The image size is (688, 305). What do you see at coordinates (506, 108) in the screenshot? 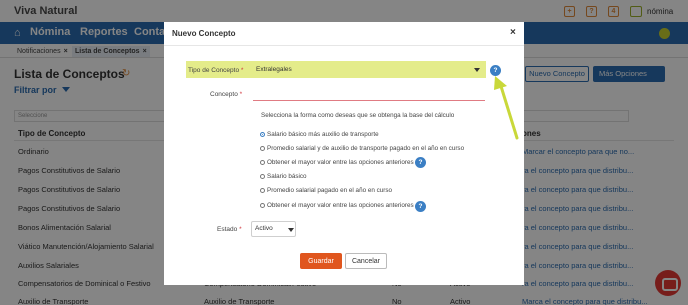
I see `annotation-arrow-icon` at bounding box center [506, 108].